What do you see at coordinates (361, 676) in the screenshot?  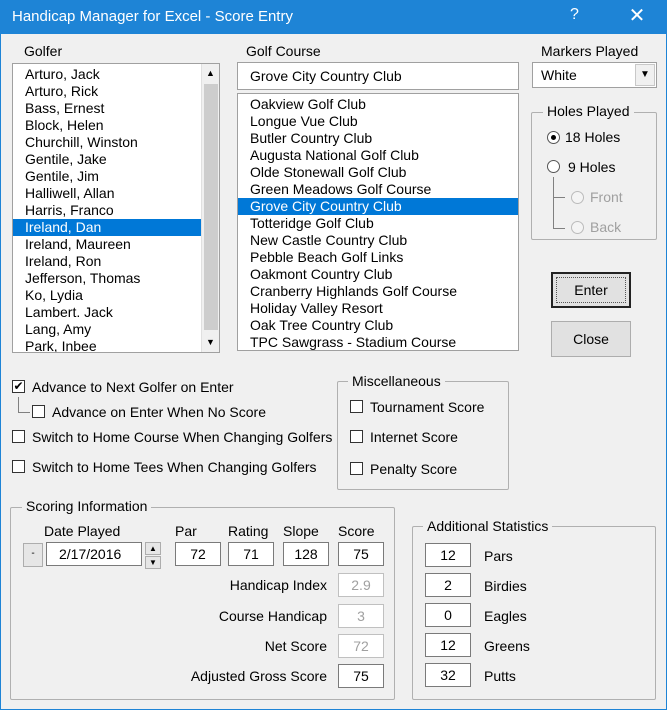 I see `adjusted-gross-input: 75` at bounding box center [361, 676].